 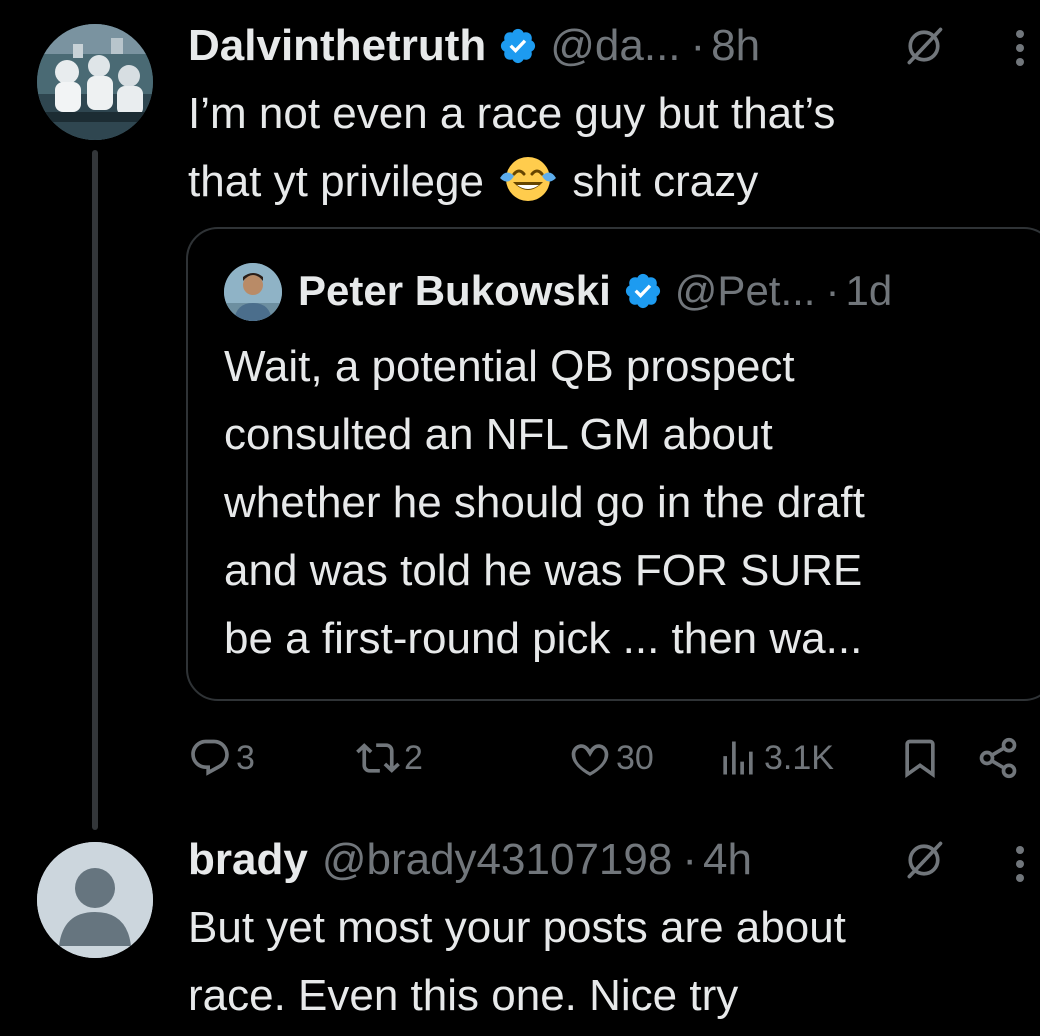 I want to click on views-button: 3.1K, so click(x=775, y=758).